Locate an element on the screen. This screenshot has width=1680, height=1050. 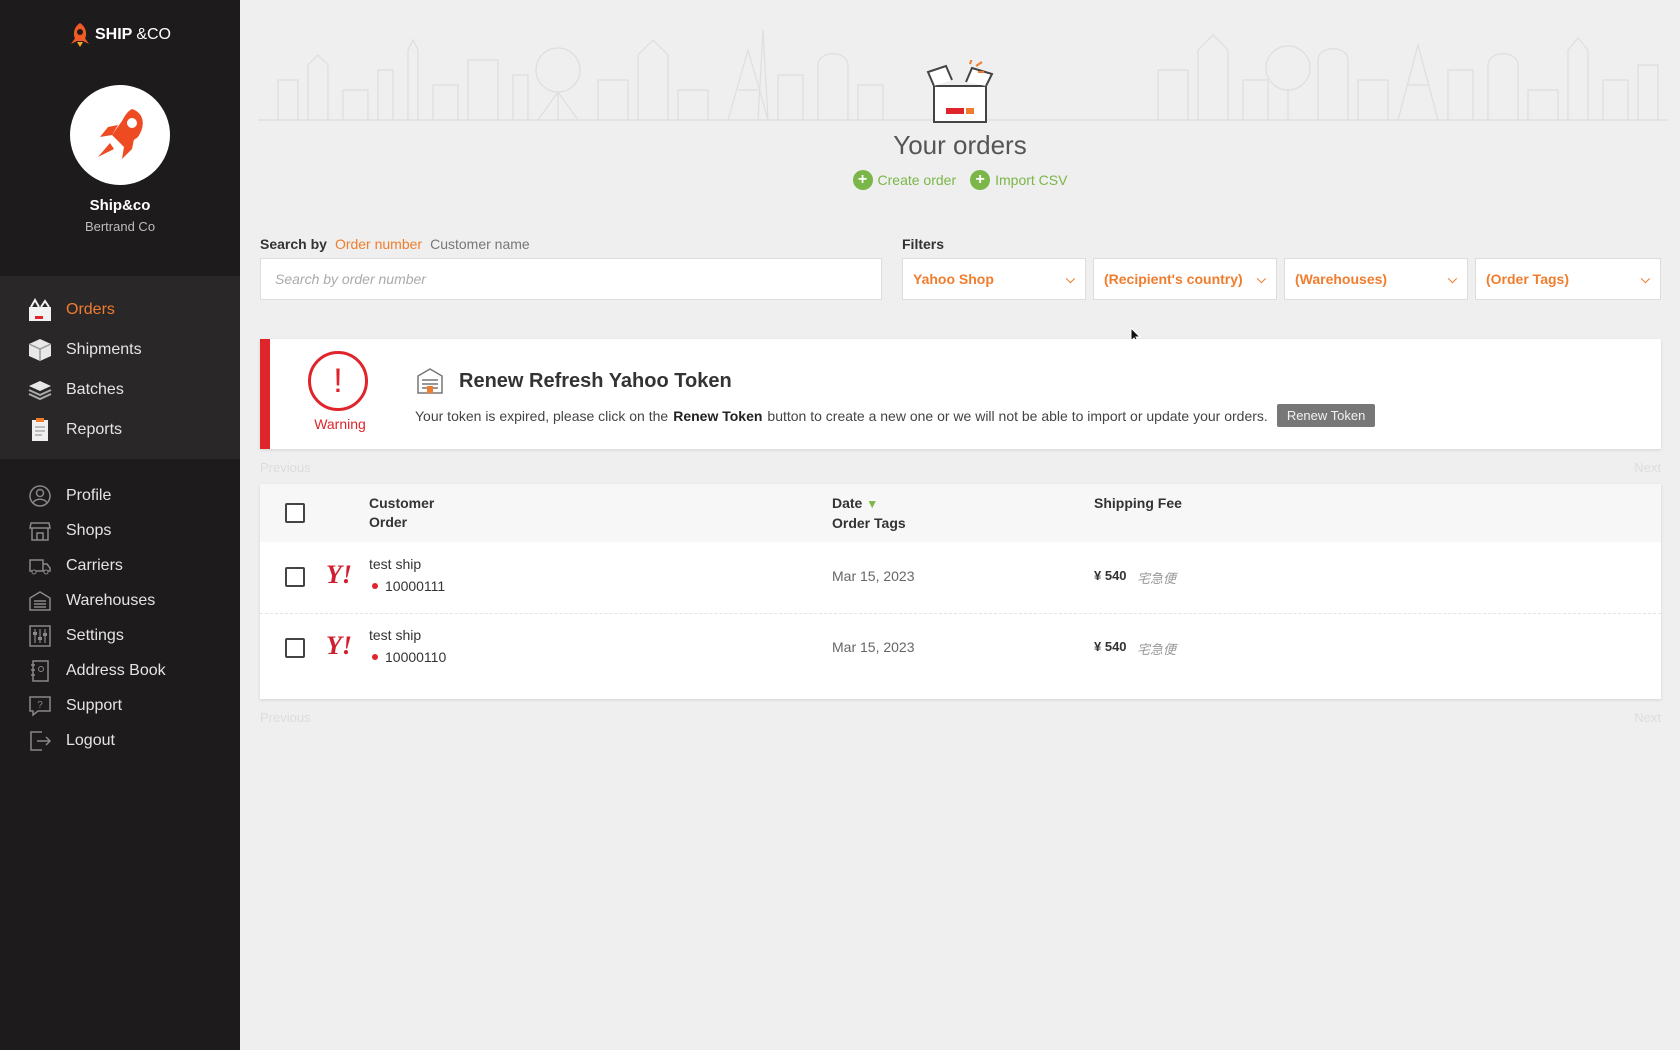
nav-item-support: ? Support is located at coordinates (120, 705).